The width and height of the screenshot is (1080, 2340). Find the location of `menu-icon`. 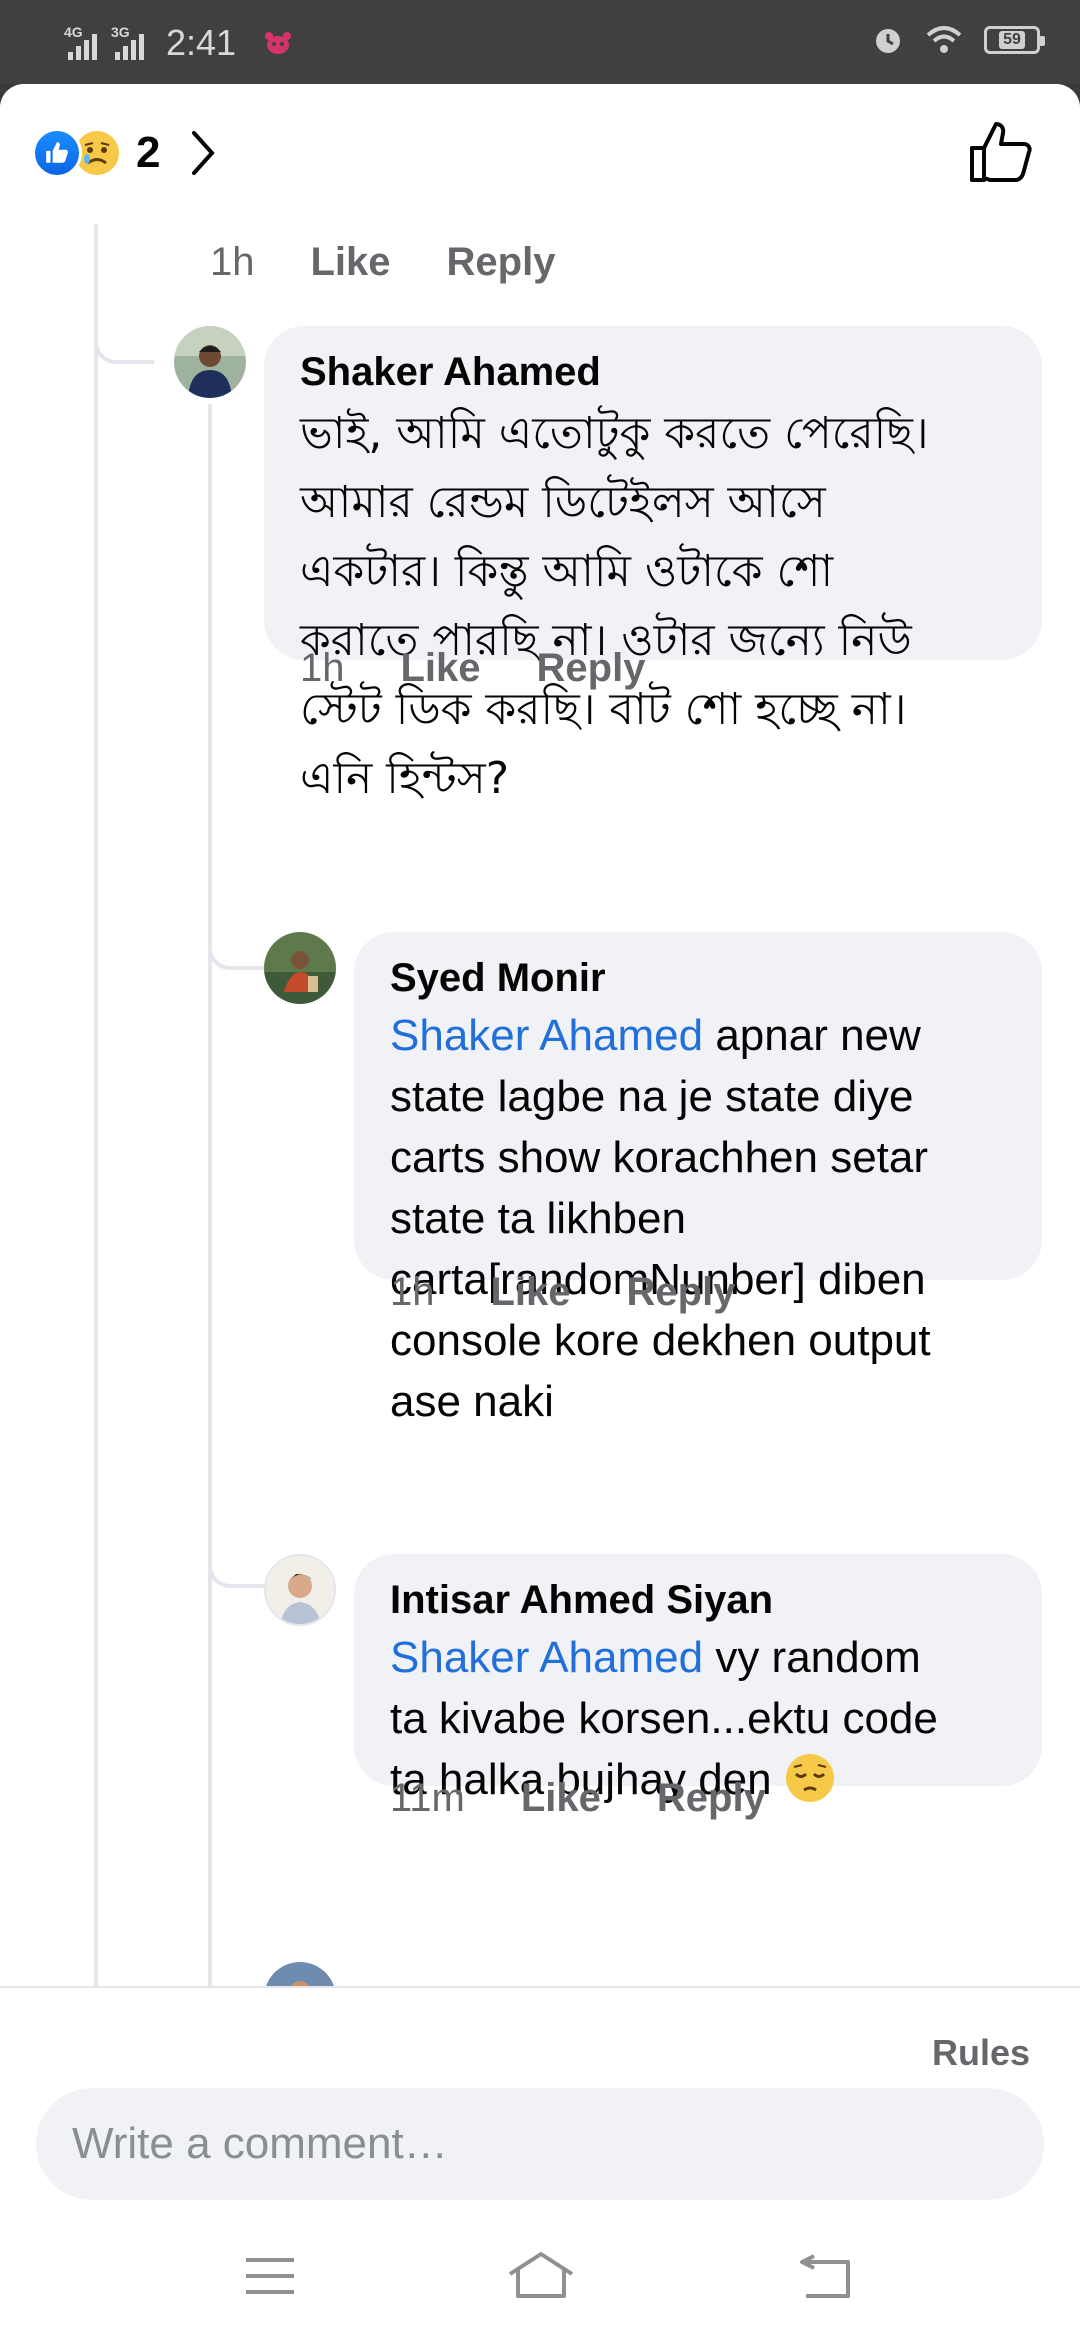

menu-icon is located at coordinates (270, 2276).